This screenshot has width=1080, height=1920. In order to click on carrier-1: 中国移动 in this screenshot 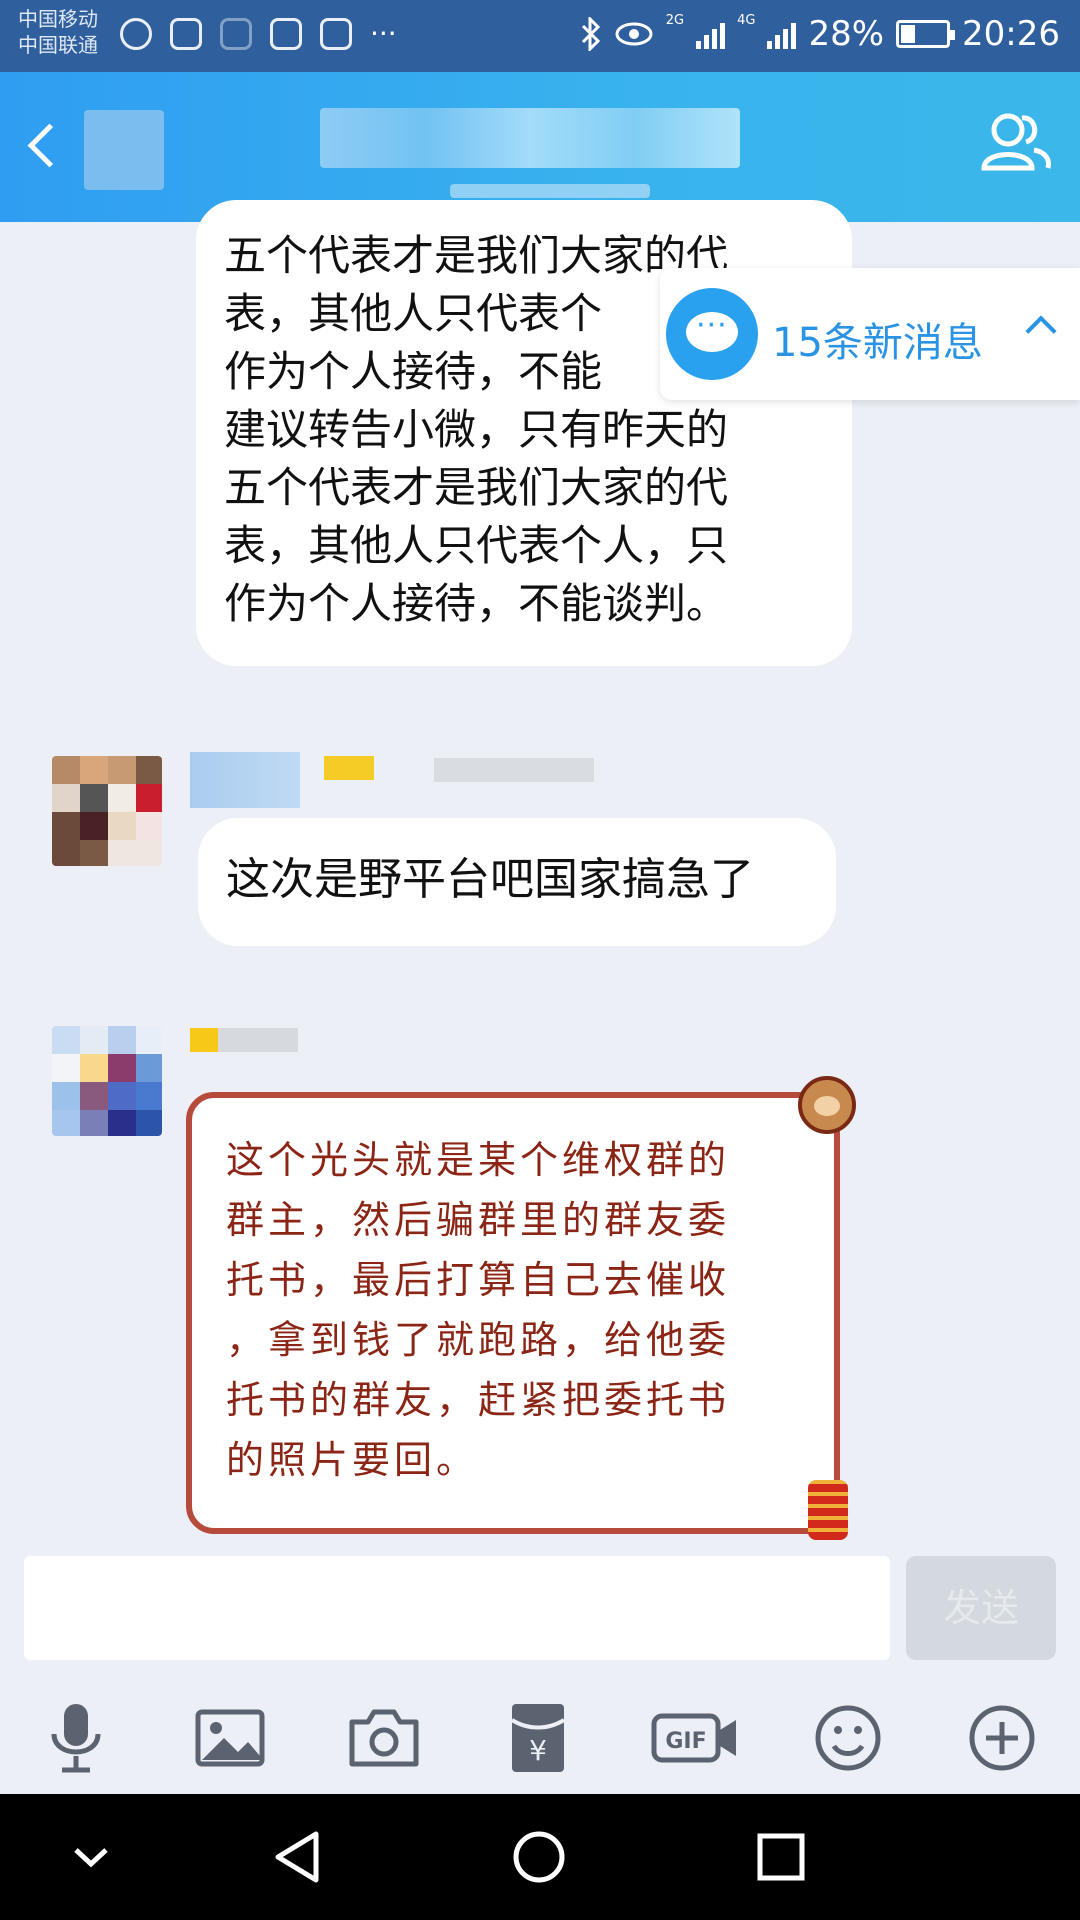, I will do `click(58, 19)`.